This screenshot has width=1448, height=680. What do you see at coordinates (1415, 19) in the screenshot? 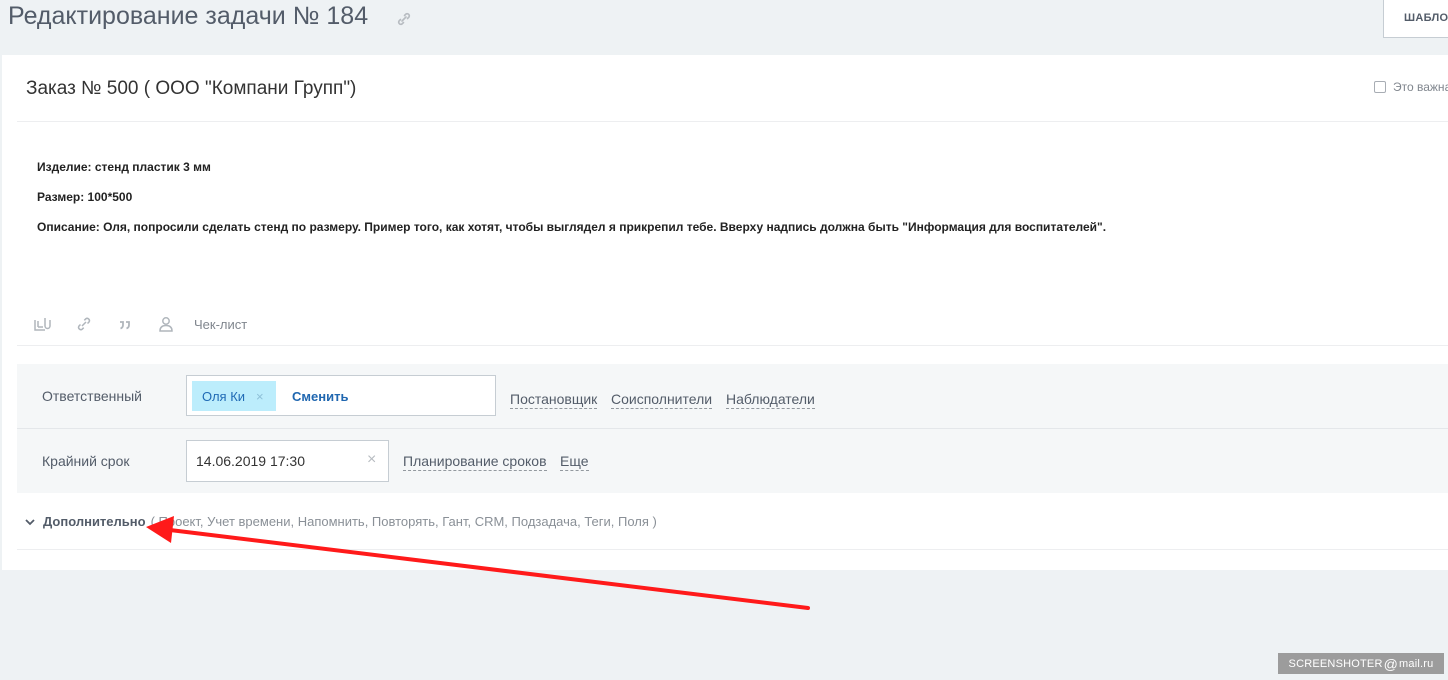
I see `templates-button: ШАБЛОНЫ` at bounding box center [1415, 19].